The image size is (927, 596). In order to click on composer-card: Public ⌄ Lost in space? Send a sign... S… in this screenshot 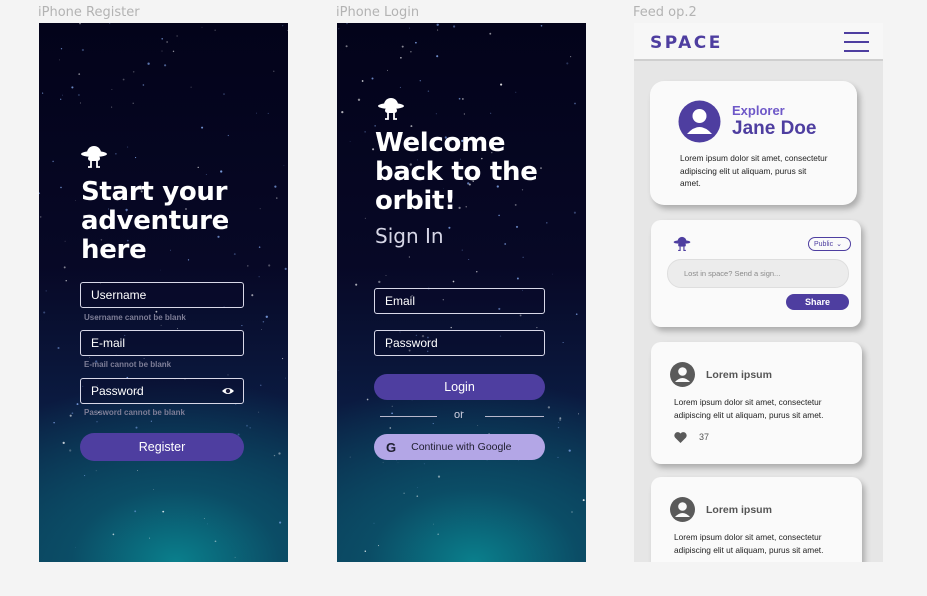, I will do `click(756, 273)`.